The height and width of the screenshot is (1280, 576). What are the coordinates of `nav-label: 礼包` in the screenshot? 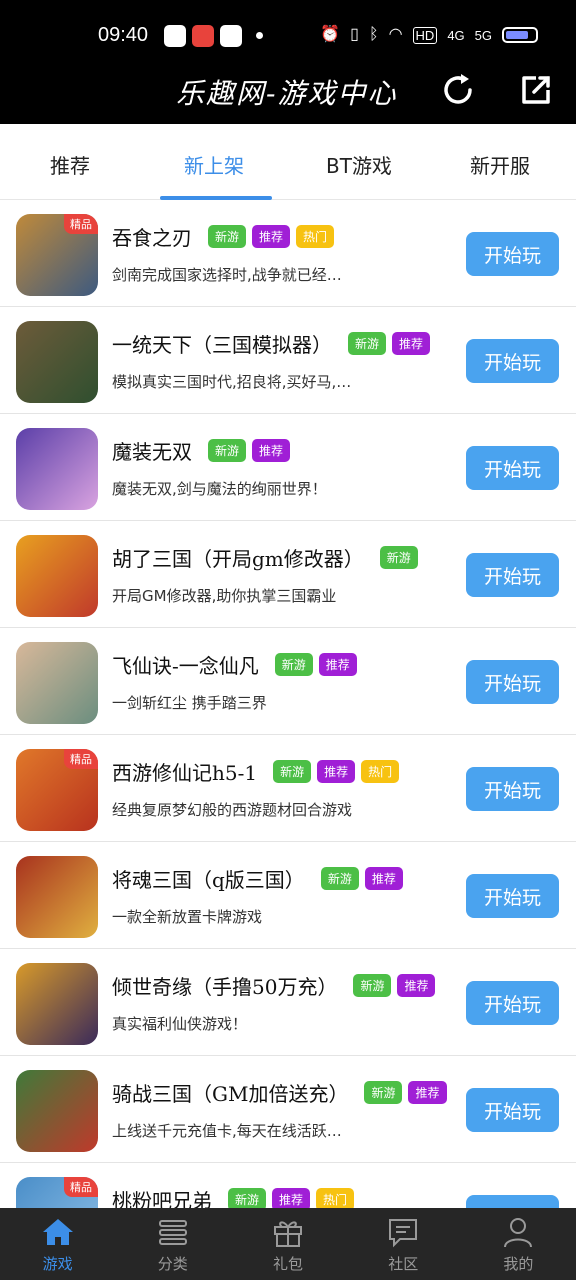 It's located at (288, 1263).